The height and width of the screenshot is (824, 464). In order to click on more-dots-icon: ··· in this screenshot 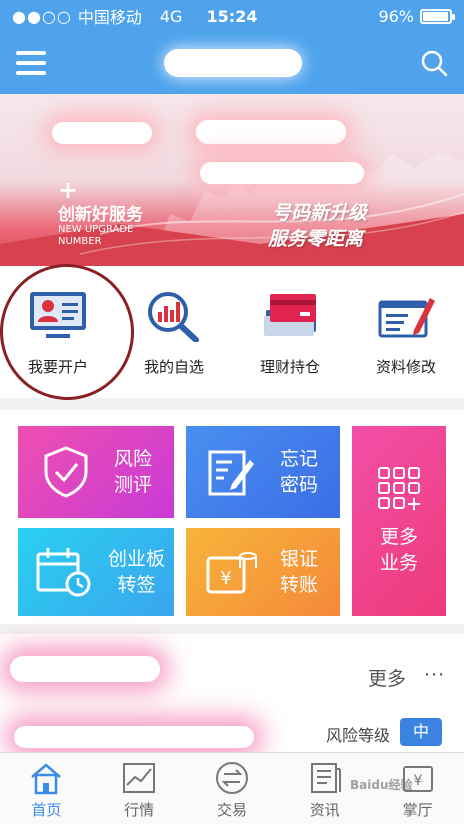, I will do `click(434, 675)`.